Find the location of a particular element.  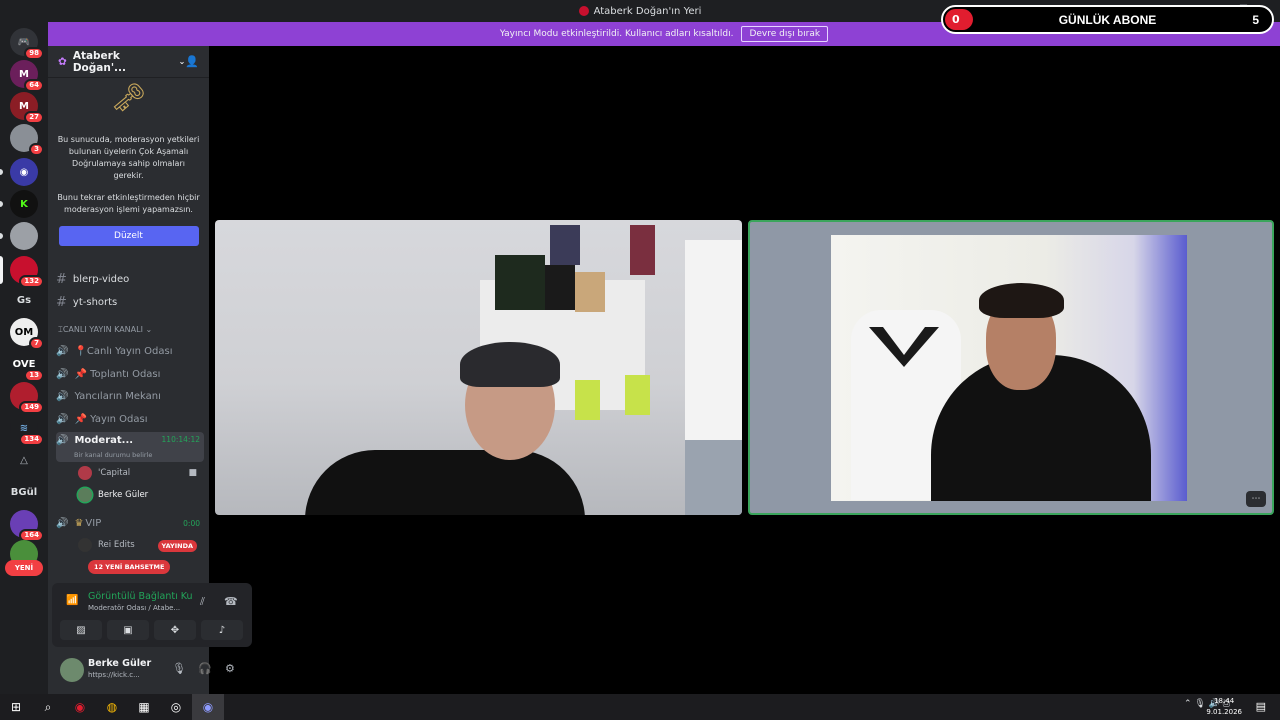

server-icon: 132 is located at coordinates (27, 272).